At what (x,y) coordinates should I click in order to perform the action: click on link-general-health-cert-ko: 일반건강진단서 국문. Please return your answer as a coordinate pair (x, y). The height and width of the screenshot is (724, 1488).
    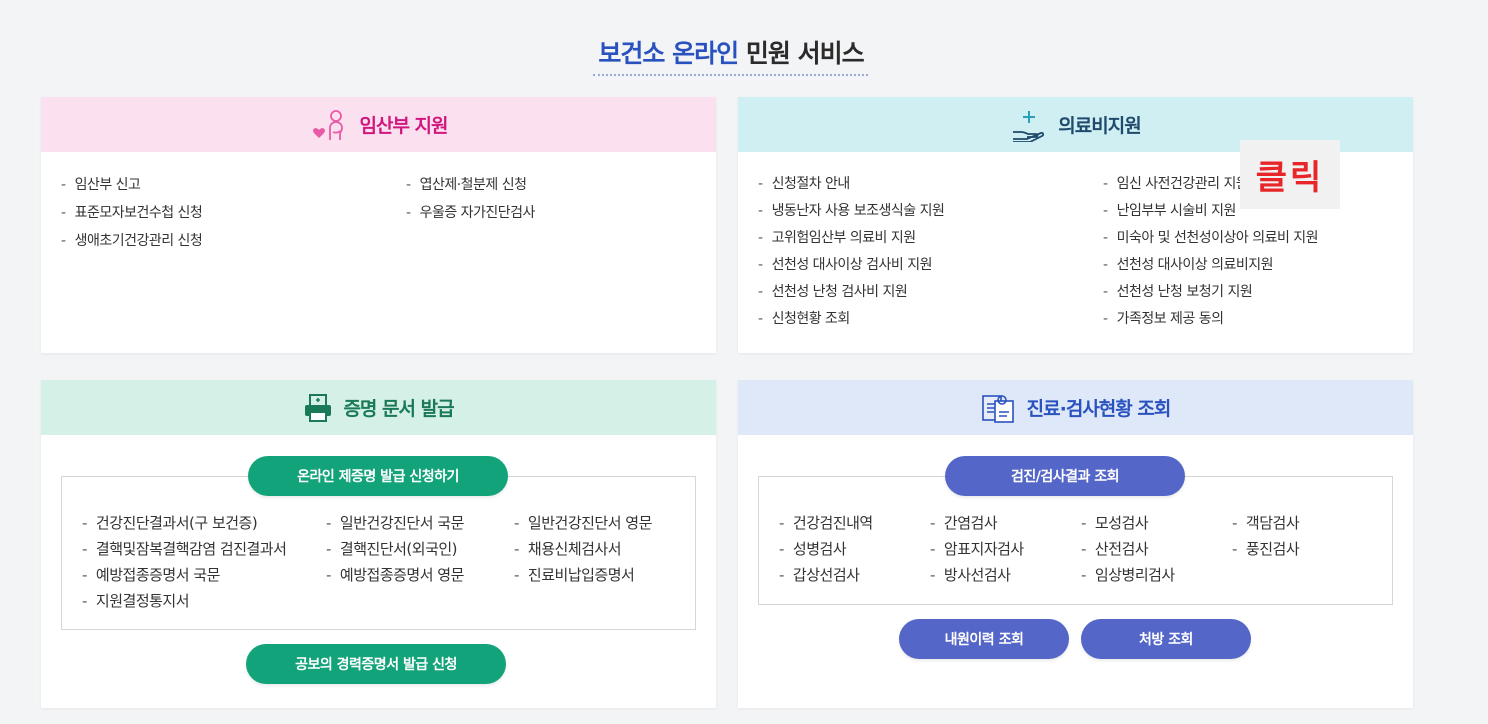
    Looking at the image, I should click on (395, 523).